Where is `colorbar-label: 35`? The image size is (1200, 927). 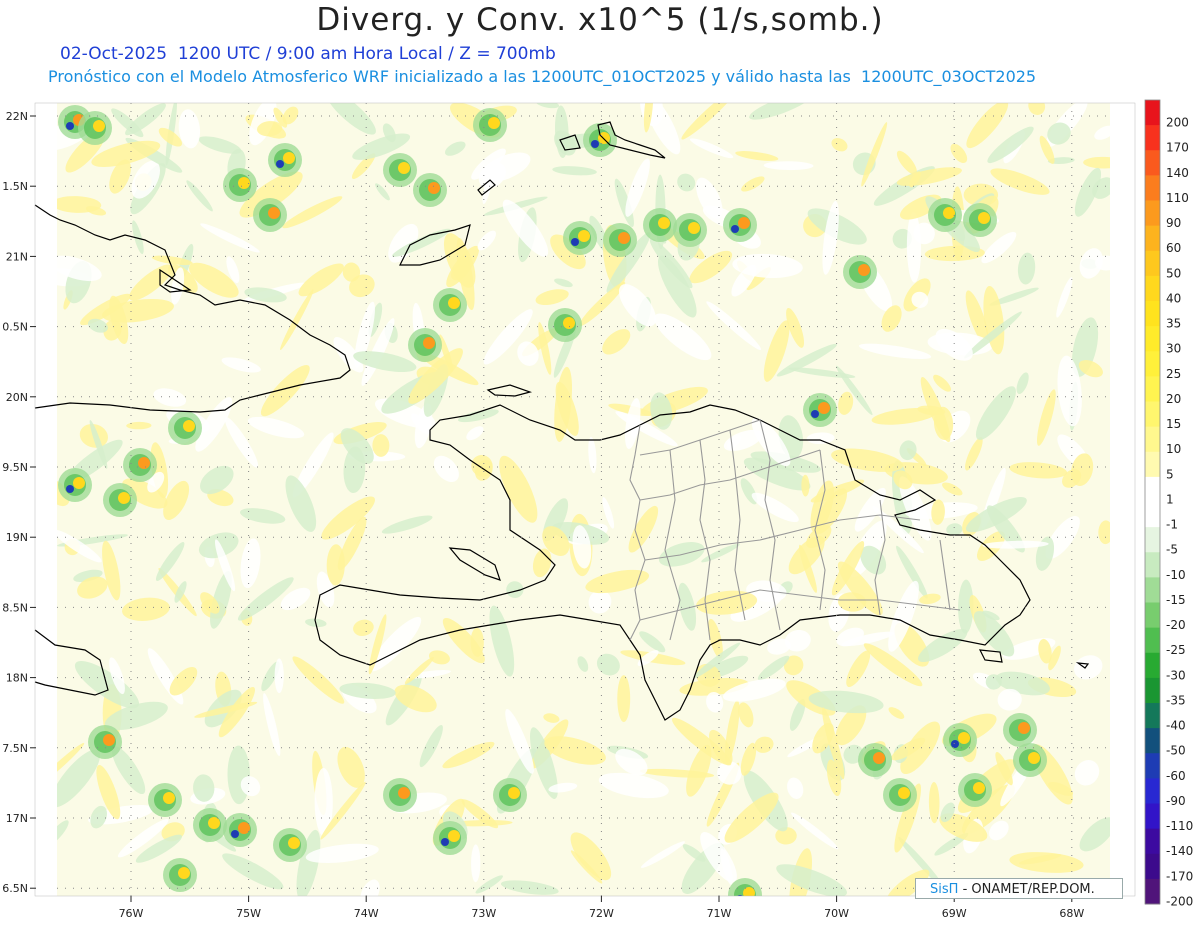
colorbar-label: 35 is located at coordinates (1173, 324).